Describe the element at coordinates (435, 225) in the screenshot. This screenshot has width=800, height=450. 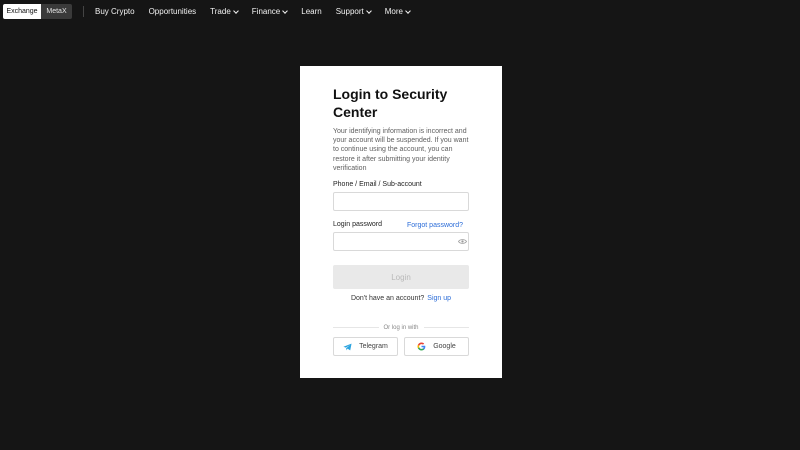
I see `forgot-password-link: Forgot password?` at that location.